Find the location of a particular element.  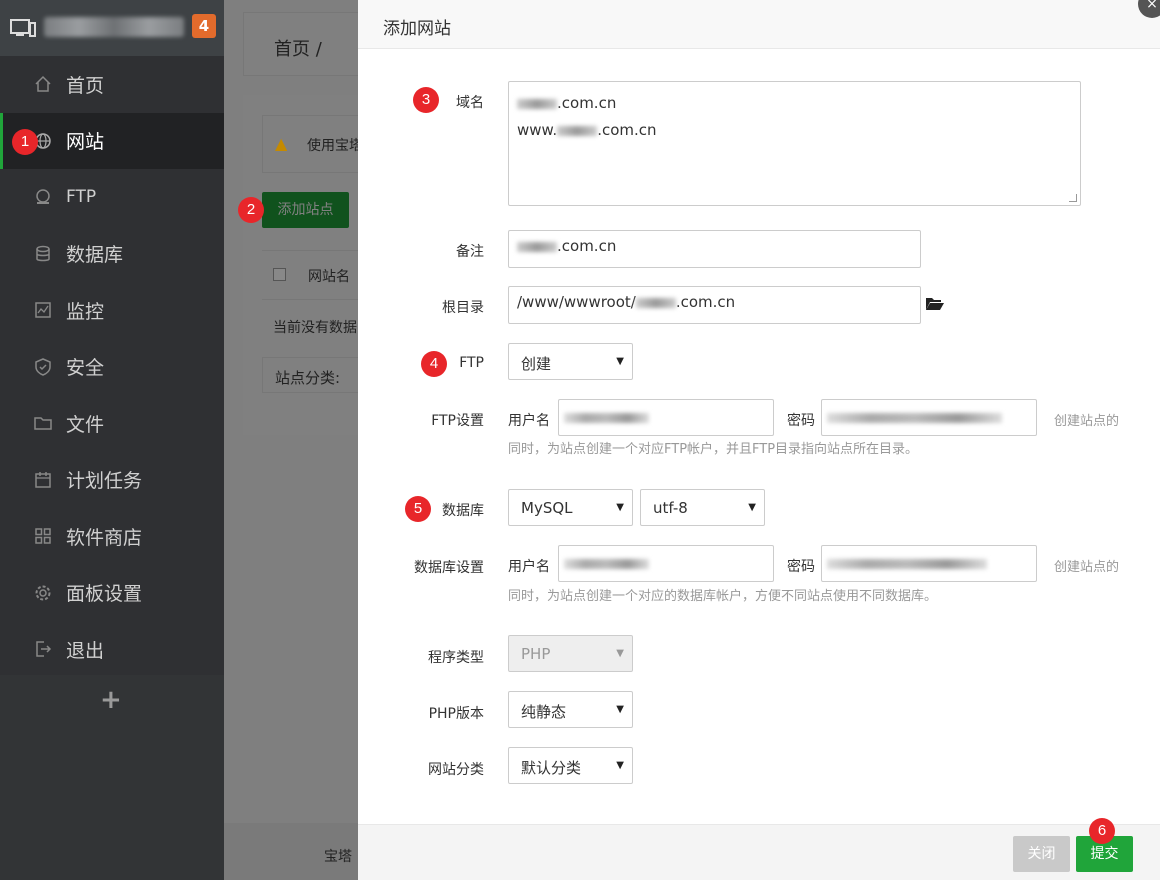

sidebar-item-settings: 面板设置 is located at coordinates (112, 593).